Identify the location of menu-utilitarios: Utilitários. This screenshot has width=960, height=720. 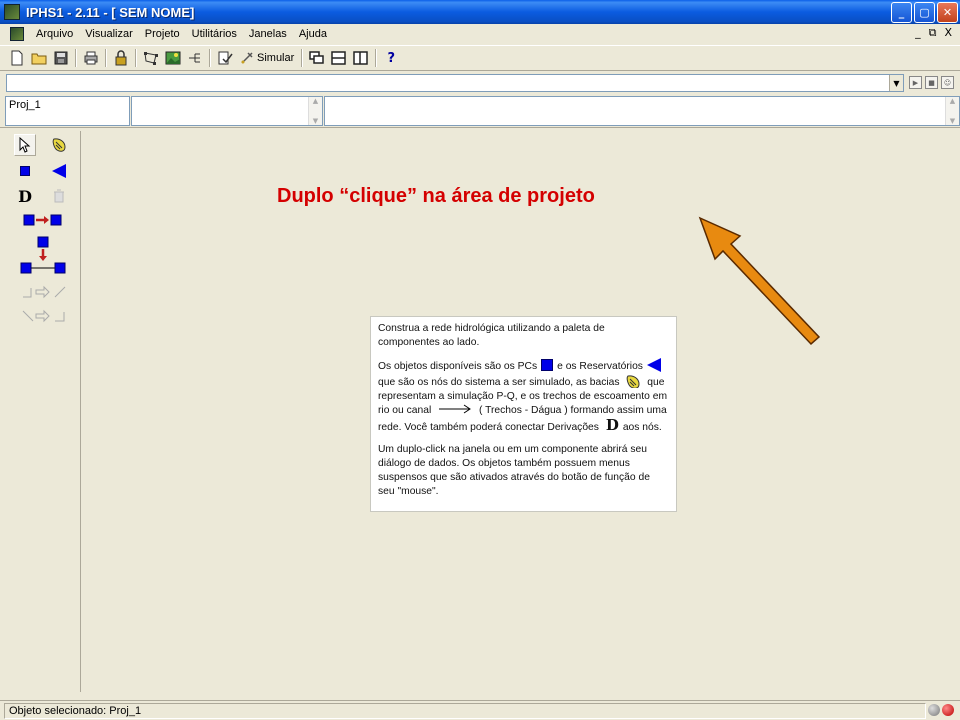
(214, 34).